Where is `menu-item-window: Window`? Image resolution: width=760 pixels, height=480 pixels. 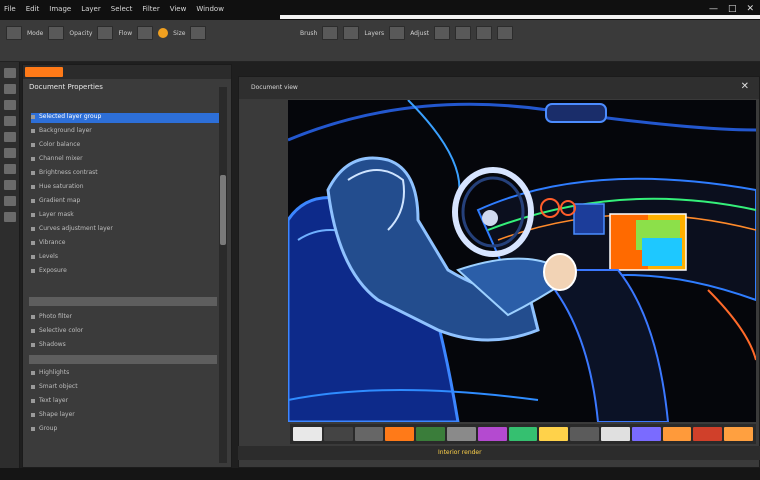 menu-item-window: Window is located at coordinates (210, 9).